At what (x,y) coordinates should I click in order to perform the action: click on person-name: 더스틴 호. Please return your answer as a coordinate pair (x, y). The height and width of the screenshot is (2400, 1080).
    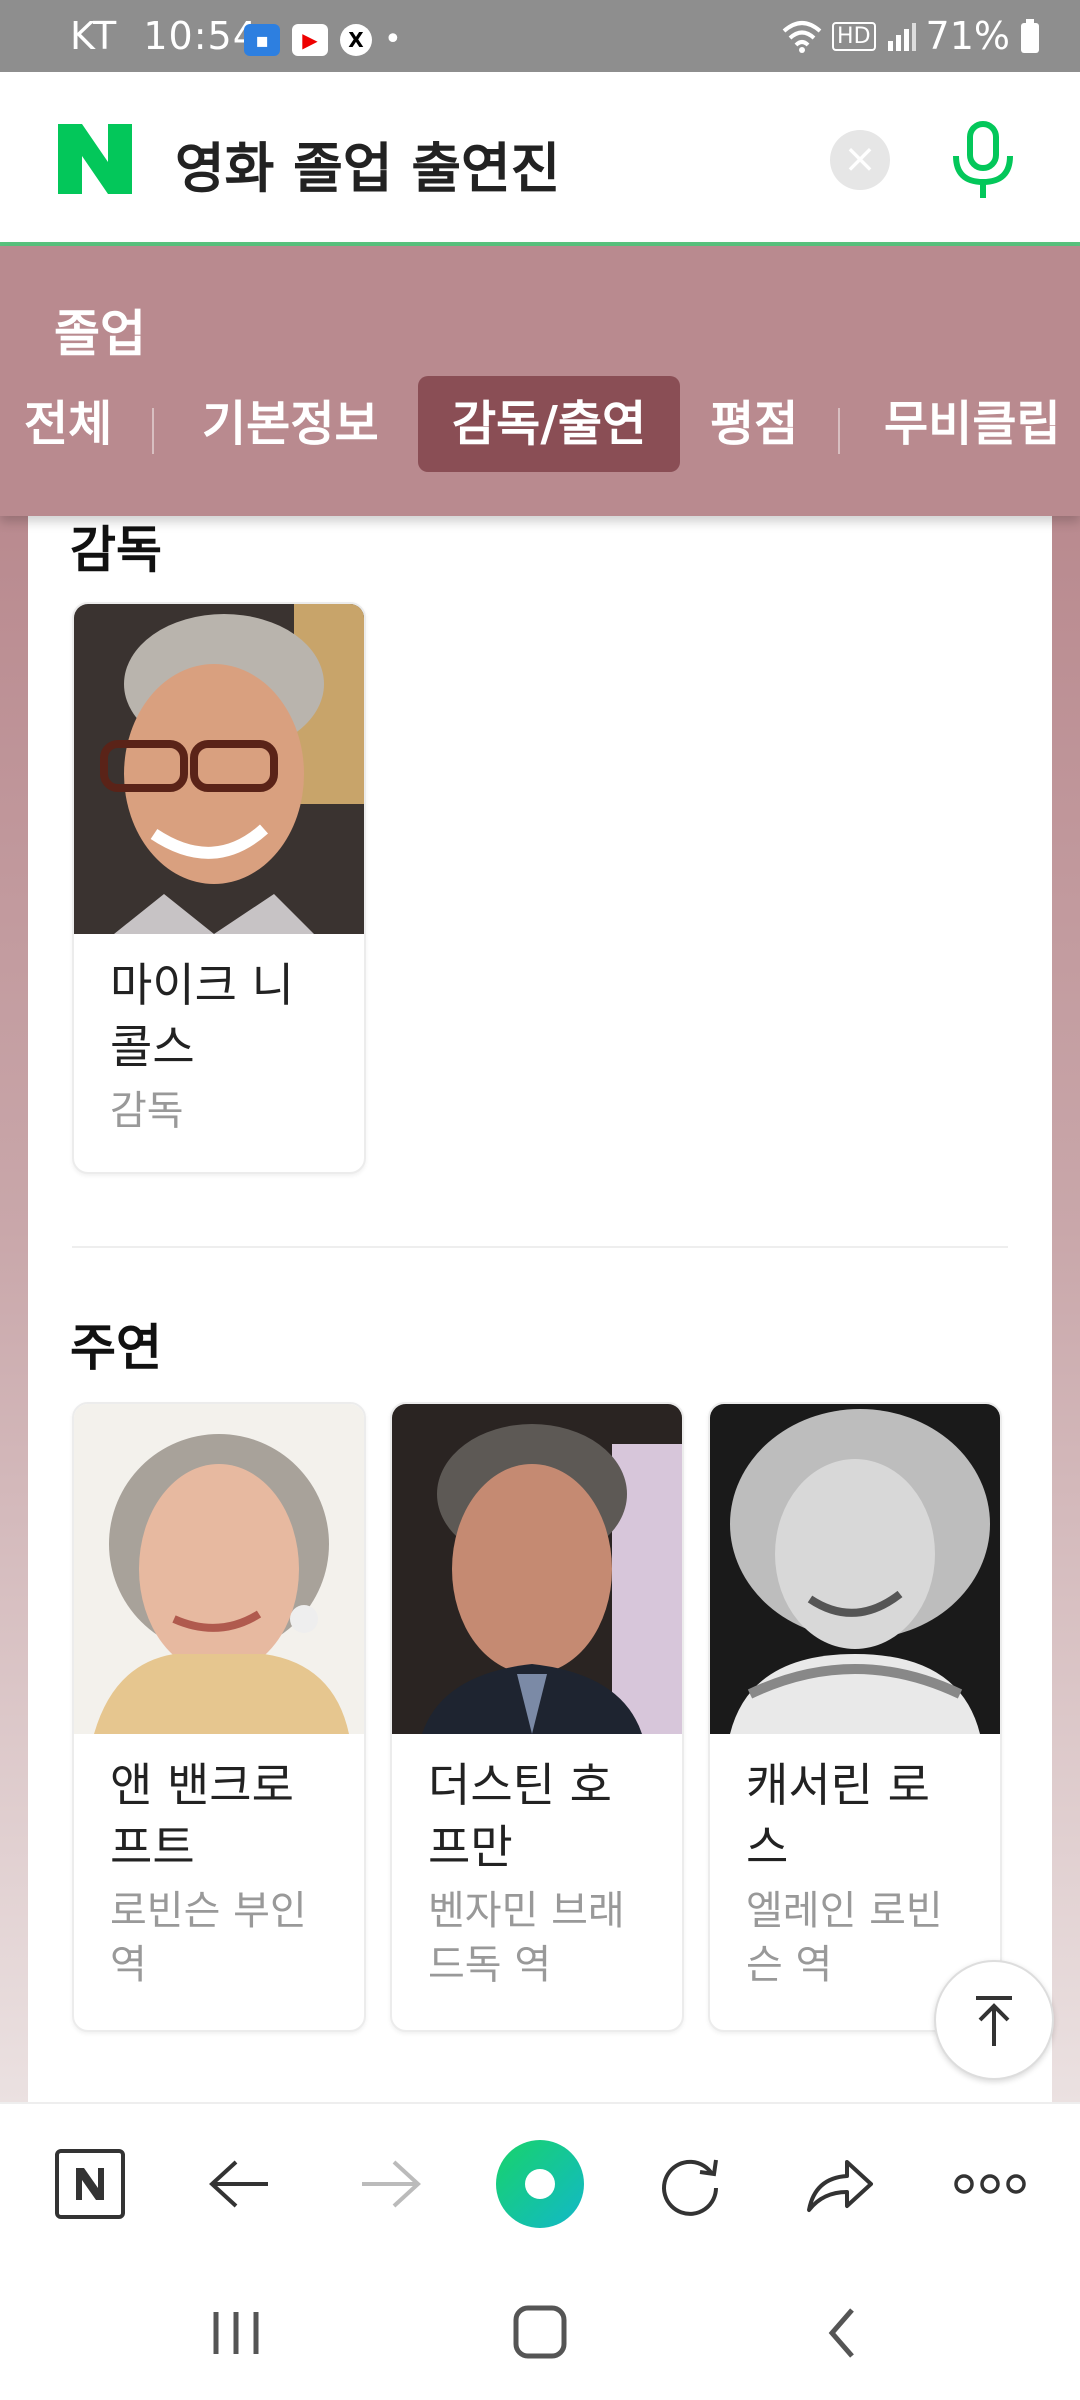
    Looking at the image, I should click on (520, 1785).